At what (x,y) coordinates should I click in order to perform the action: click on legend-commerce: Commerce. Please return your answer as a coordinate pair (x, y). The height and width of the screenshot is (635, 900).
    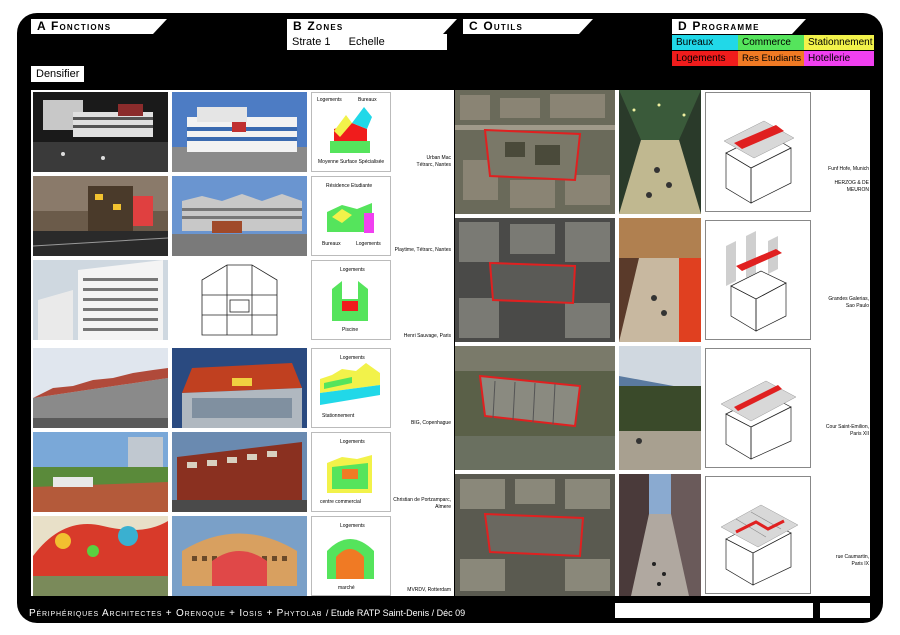
    Looking at the image, I should click on (771, 42).